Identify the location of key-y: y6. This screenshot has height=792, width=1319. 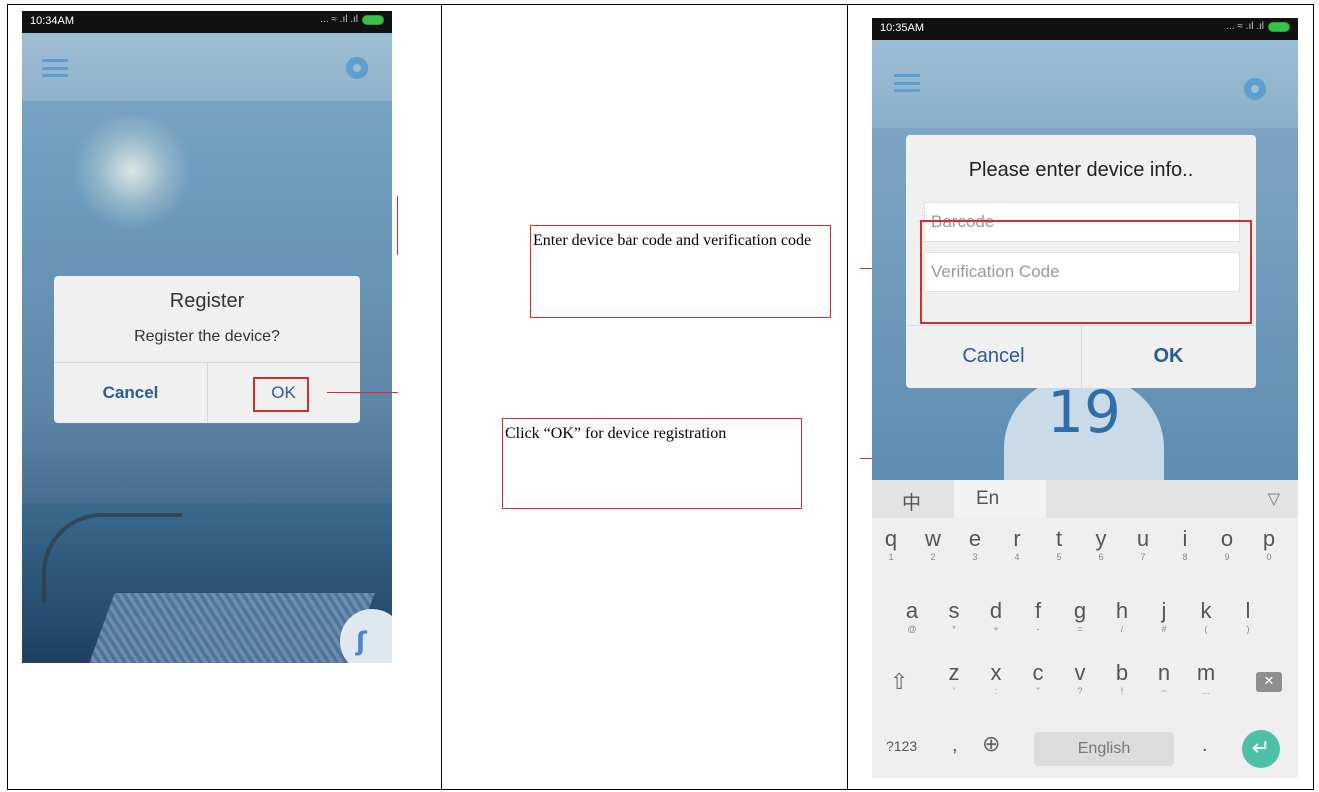
(1101, 549).